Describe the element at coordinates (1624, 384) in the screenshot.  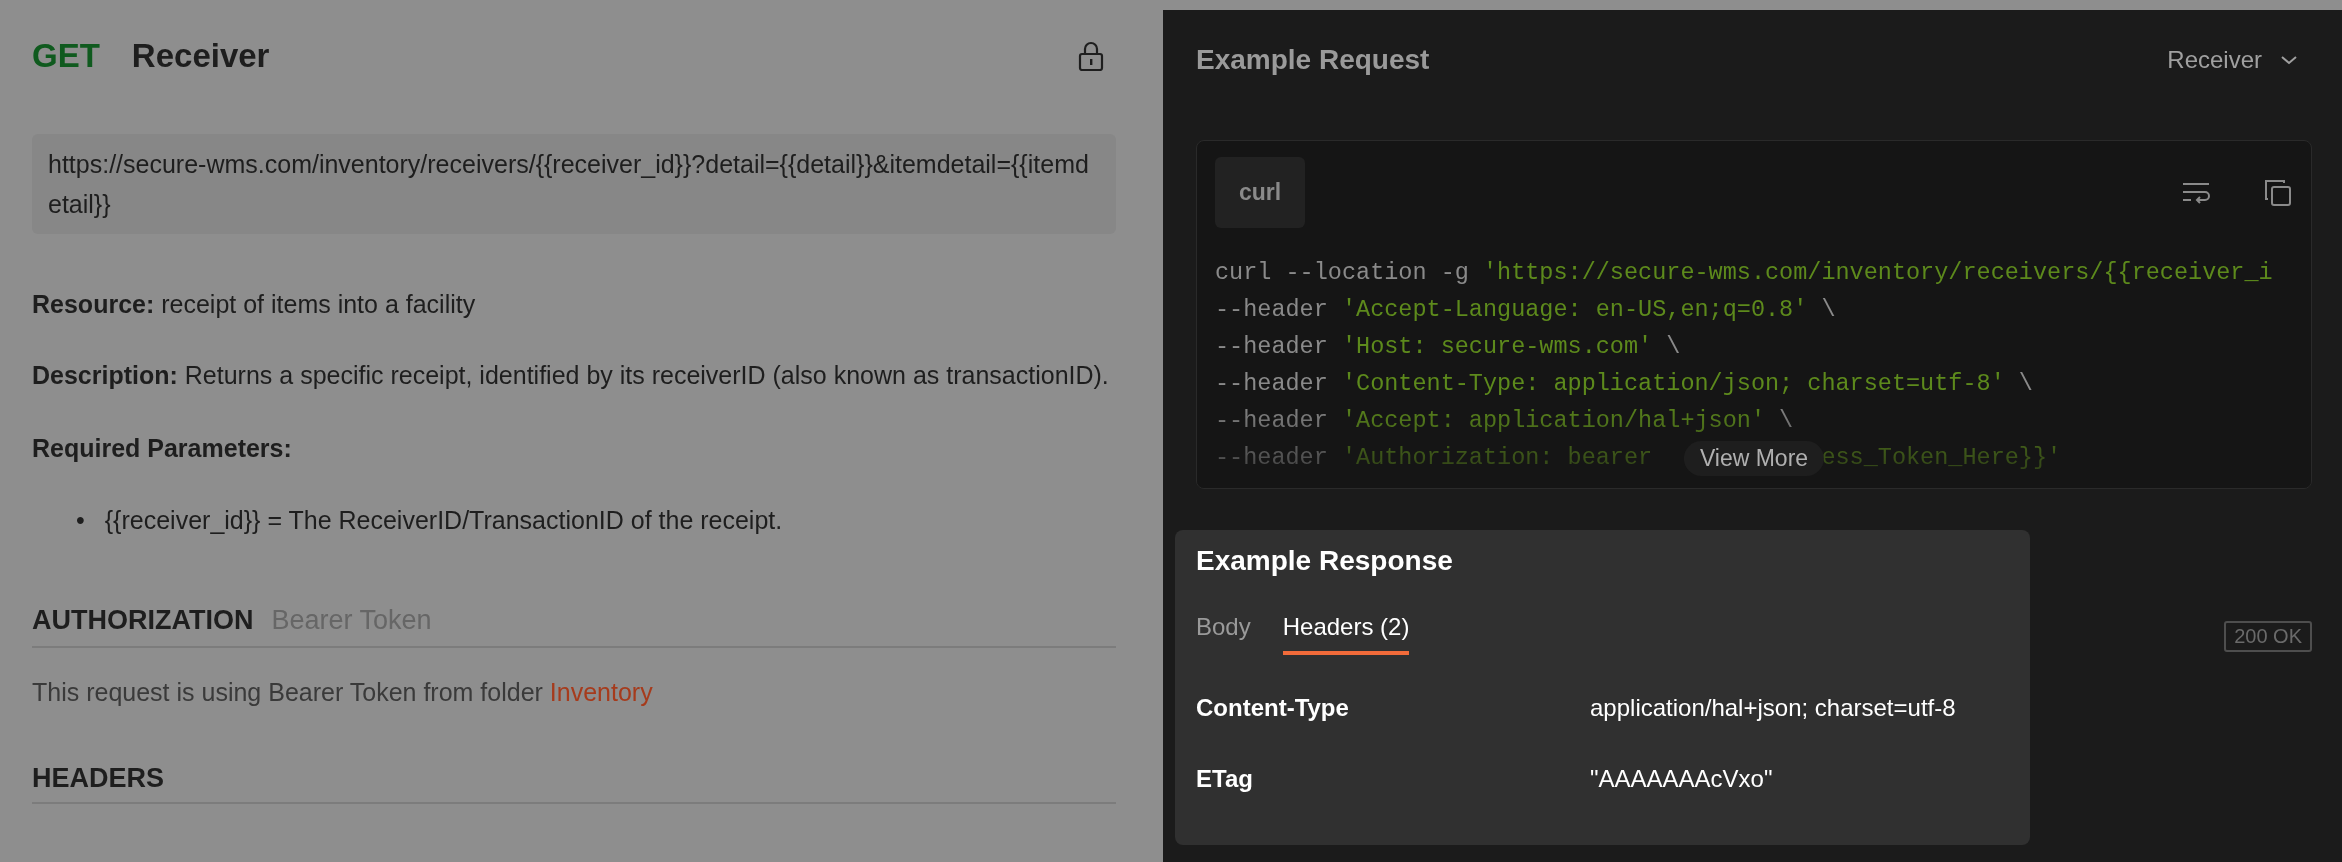
I see `code-line: --header 'Content-Type: application/json; charset=utf-8' \` at that location.